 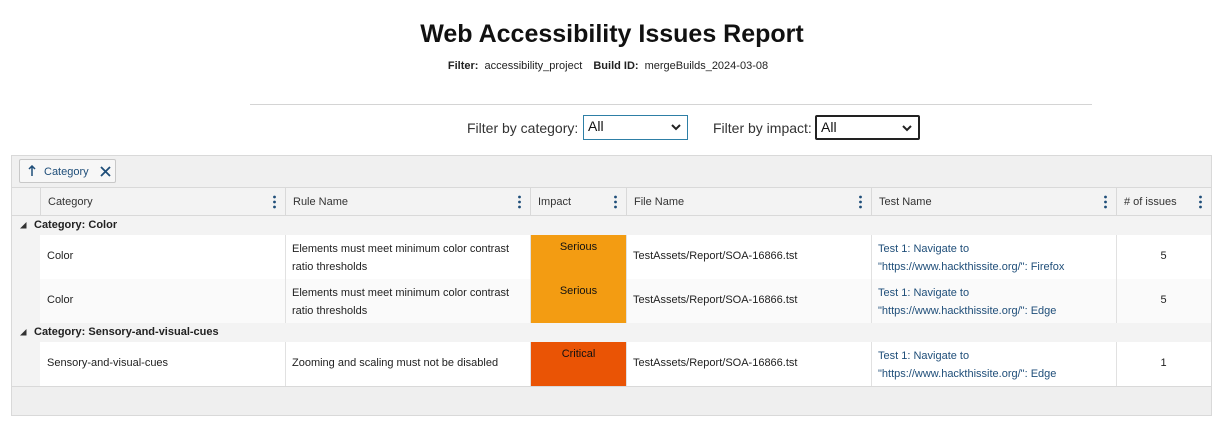 I want to click on cell-text: 1, so click(x=1163, y=363).